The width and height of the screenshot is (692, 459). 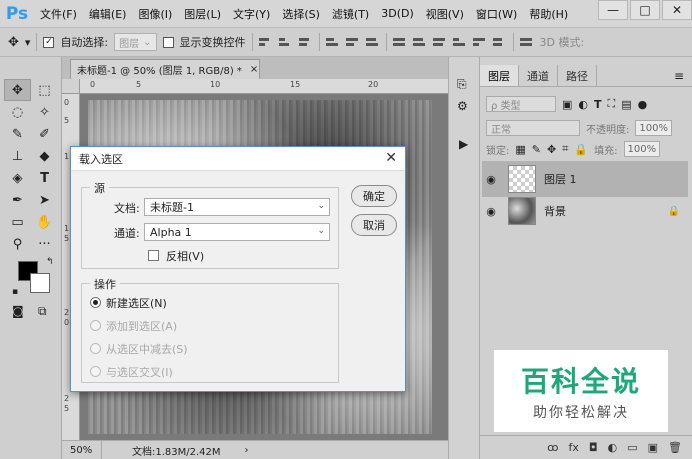 I want to click on lock-artboard-icon: ⌗, so click(x=565, y=149).